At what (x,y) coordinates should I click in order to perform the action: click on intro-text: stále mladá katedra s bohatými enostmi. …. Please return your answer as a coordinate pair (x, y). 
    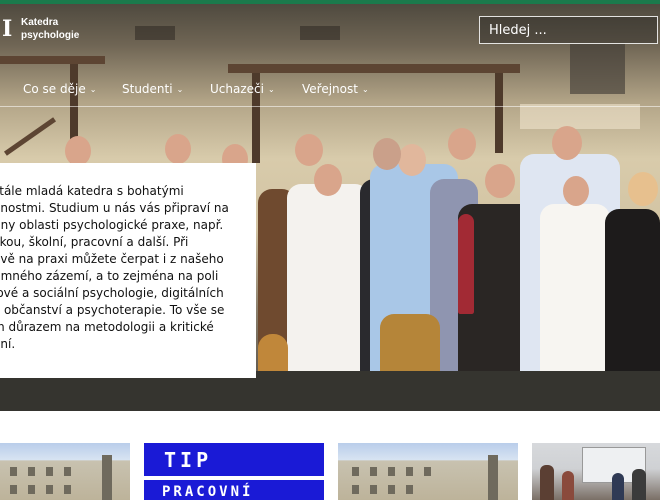
    Looking at the image, I should click on (114, 267).